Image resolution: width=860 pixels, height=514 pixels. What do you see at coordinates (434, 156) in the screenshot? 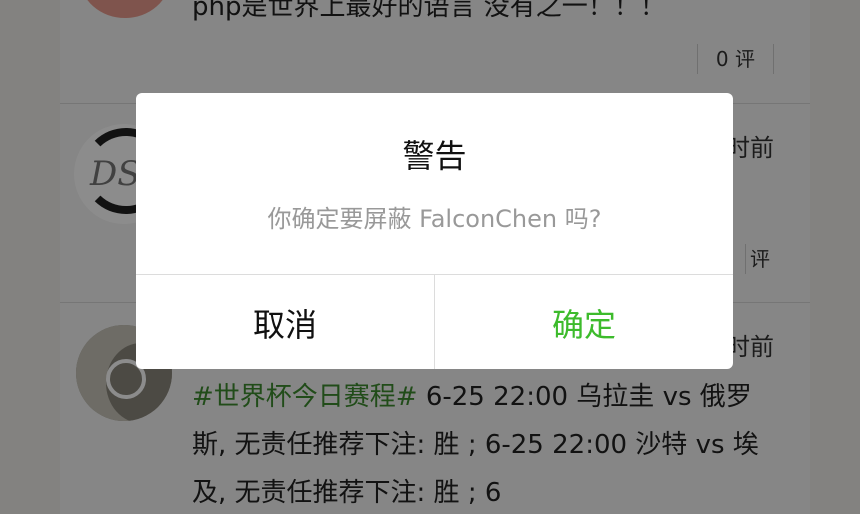
I see `dialog-title: 警告` at bounding box center [434, 156].